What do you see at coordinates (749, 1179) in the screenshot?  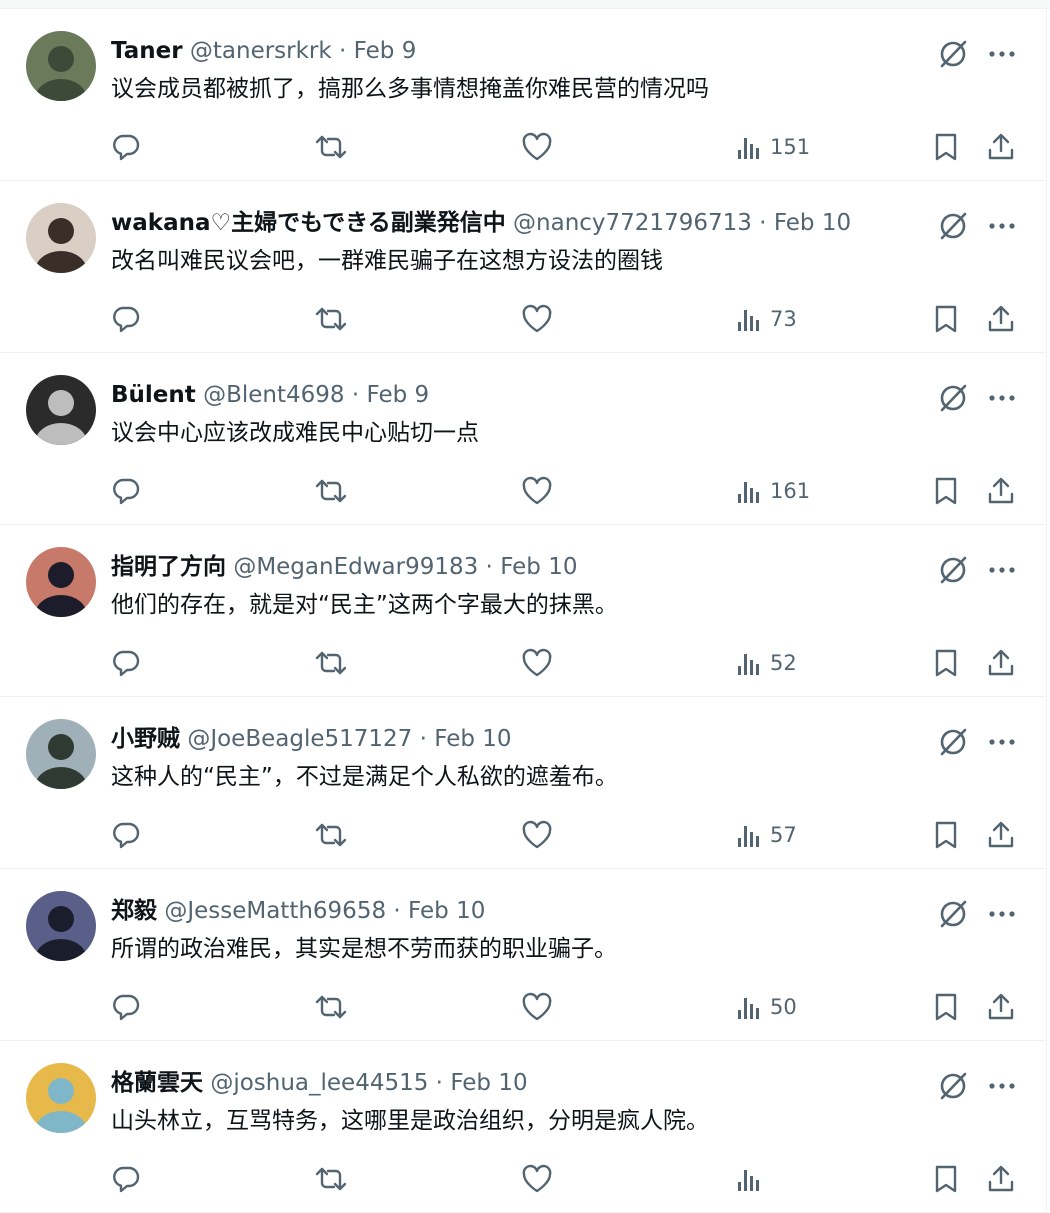 I see `views-button` at bounding box center [749, 1179].